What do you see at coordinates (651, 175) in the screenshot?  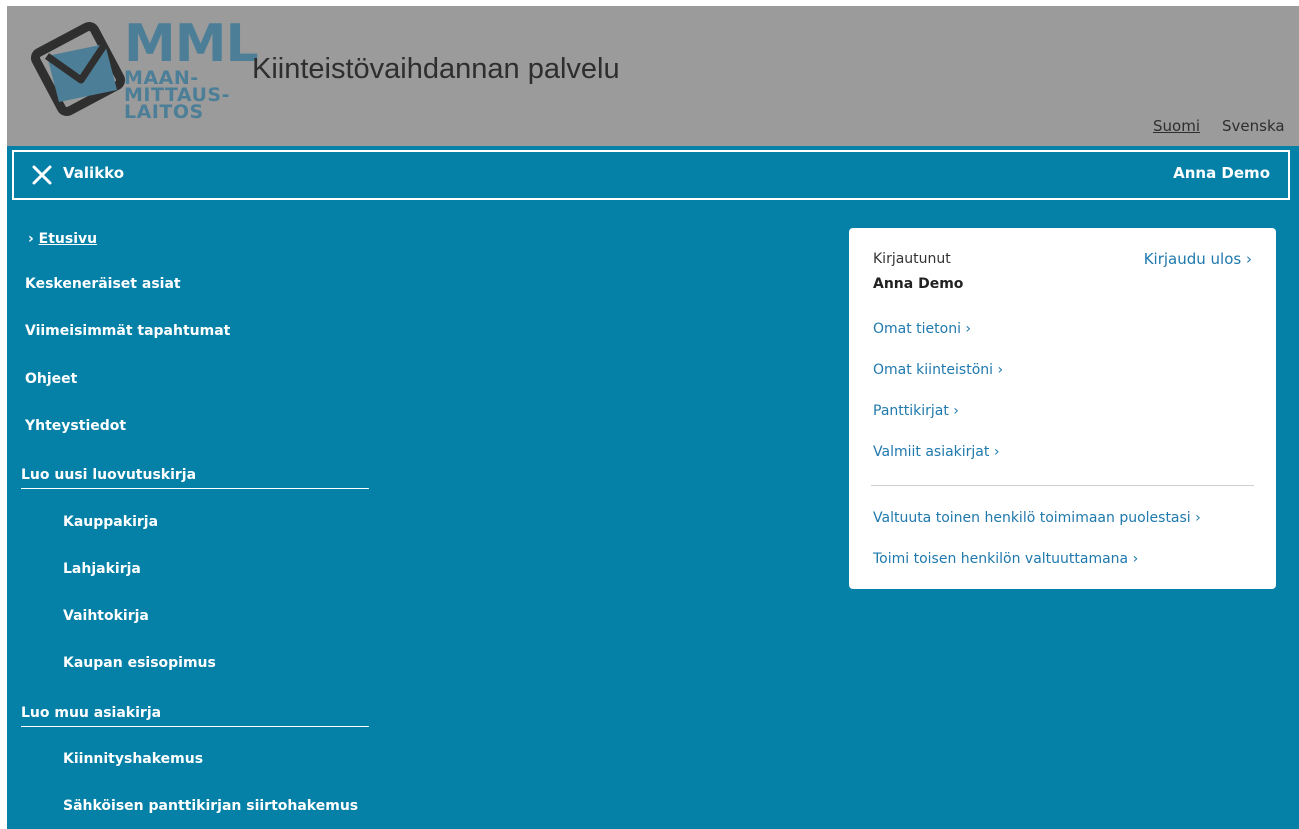 I see `menu-bar: Valikko Anna Demo` at bounding box center [651, 175].